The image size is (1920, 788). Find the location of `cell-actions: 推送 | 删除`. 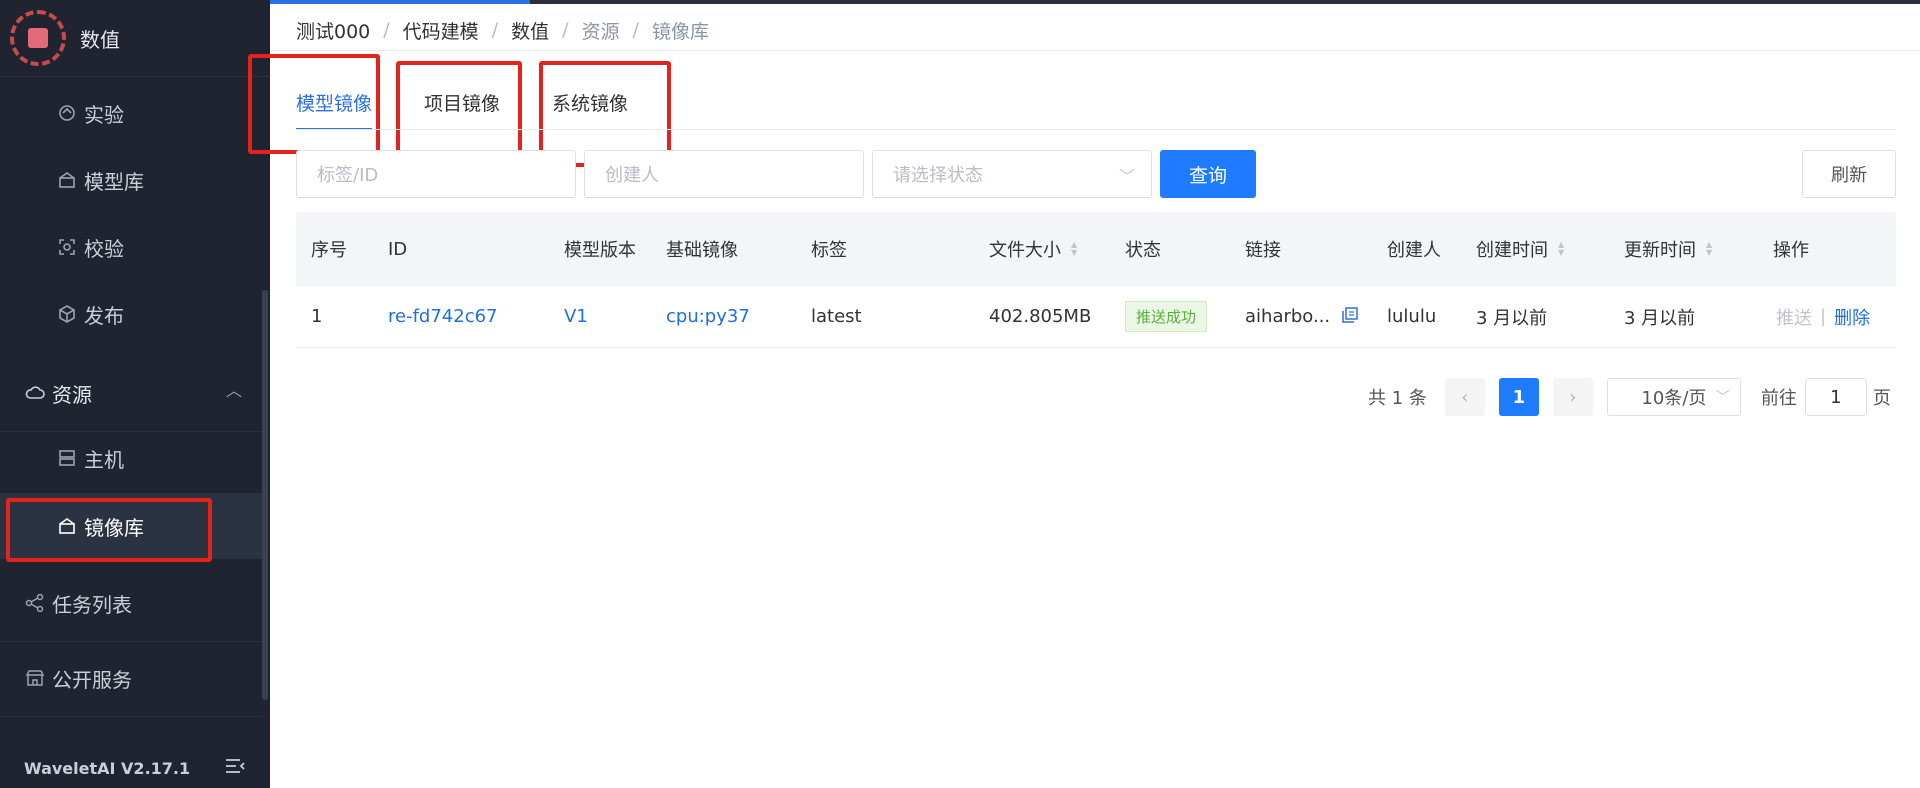

cell-actions: 推送 | 删除 is located at coordinates (1823, 316).